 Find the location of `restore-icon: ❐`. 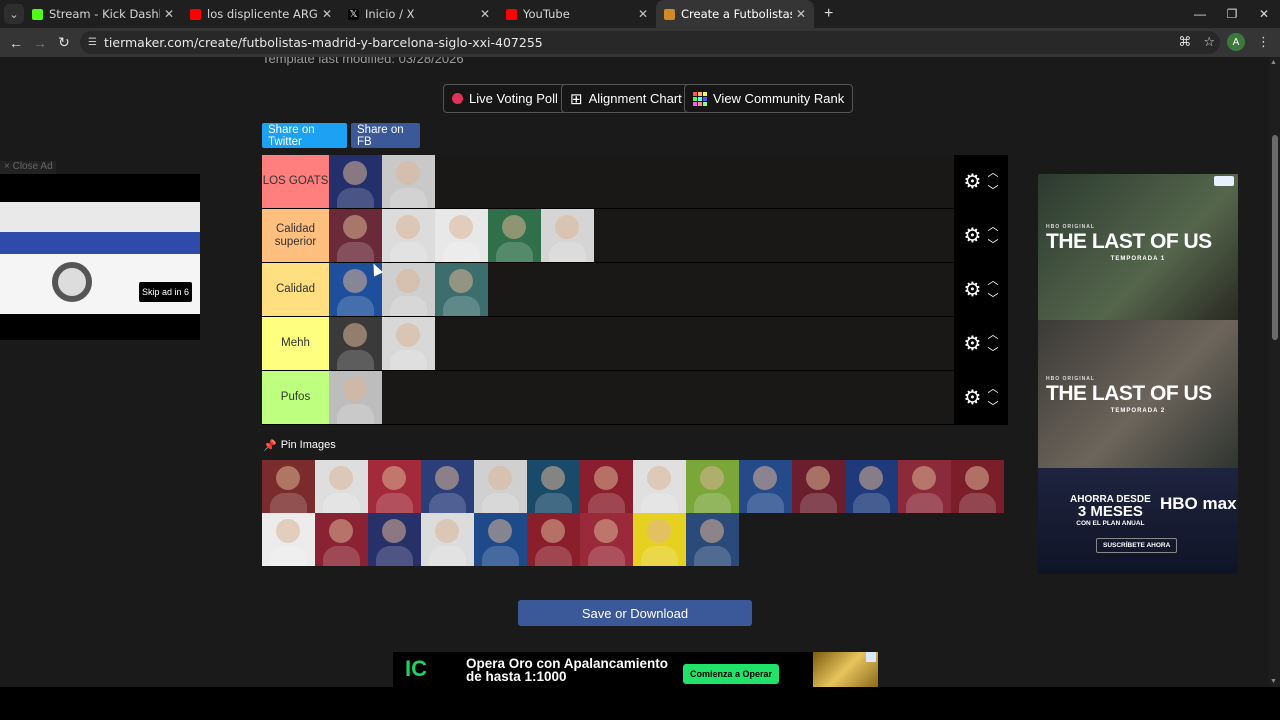

restore-icon: ❐ is located at coordinates (1232, 14).